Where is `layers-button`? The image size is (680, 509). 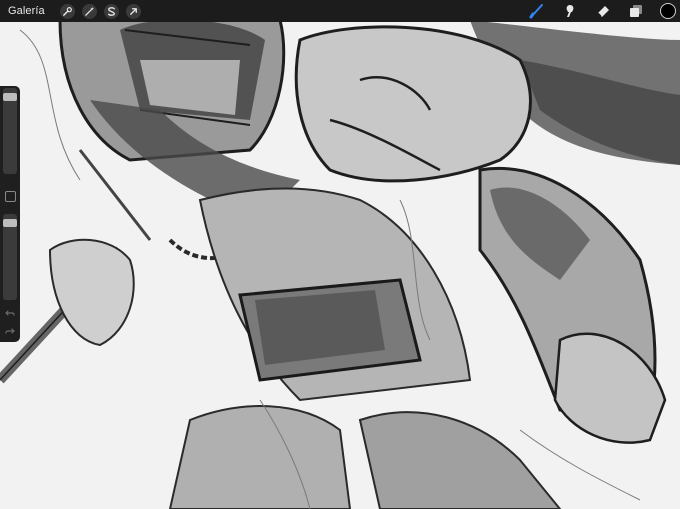
layers-button is located at coordinates (636, 11).